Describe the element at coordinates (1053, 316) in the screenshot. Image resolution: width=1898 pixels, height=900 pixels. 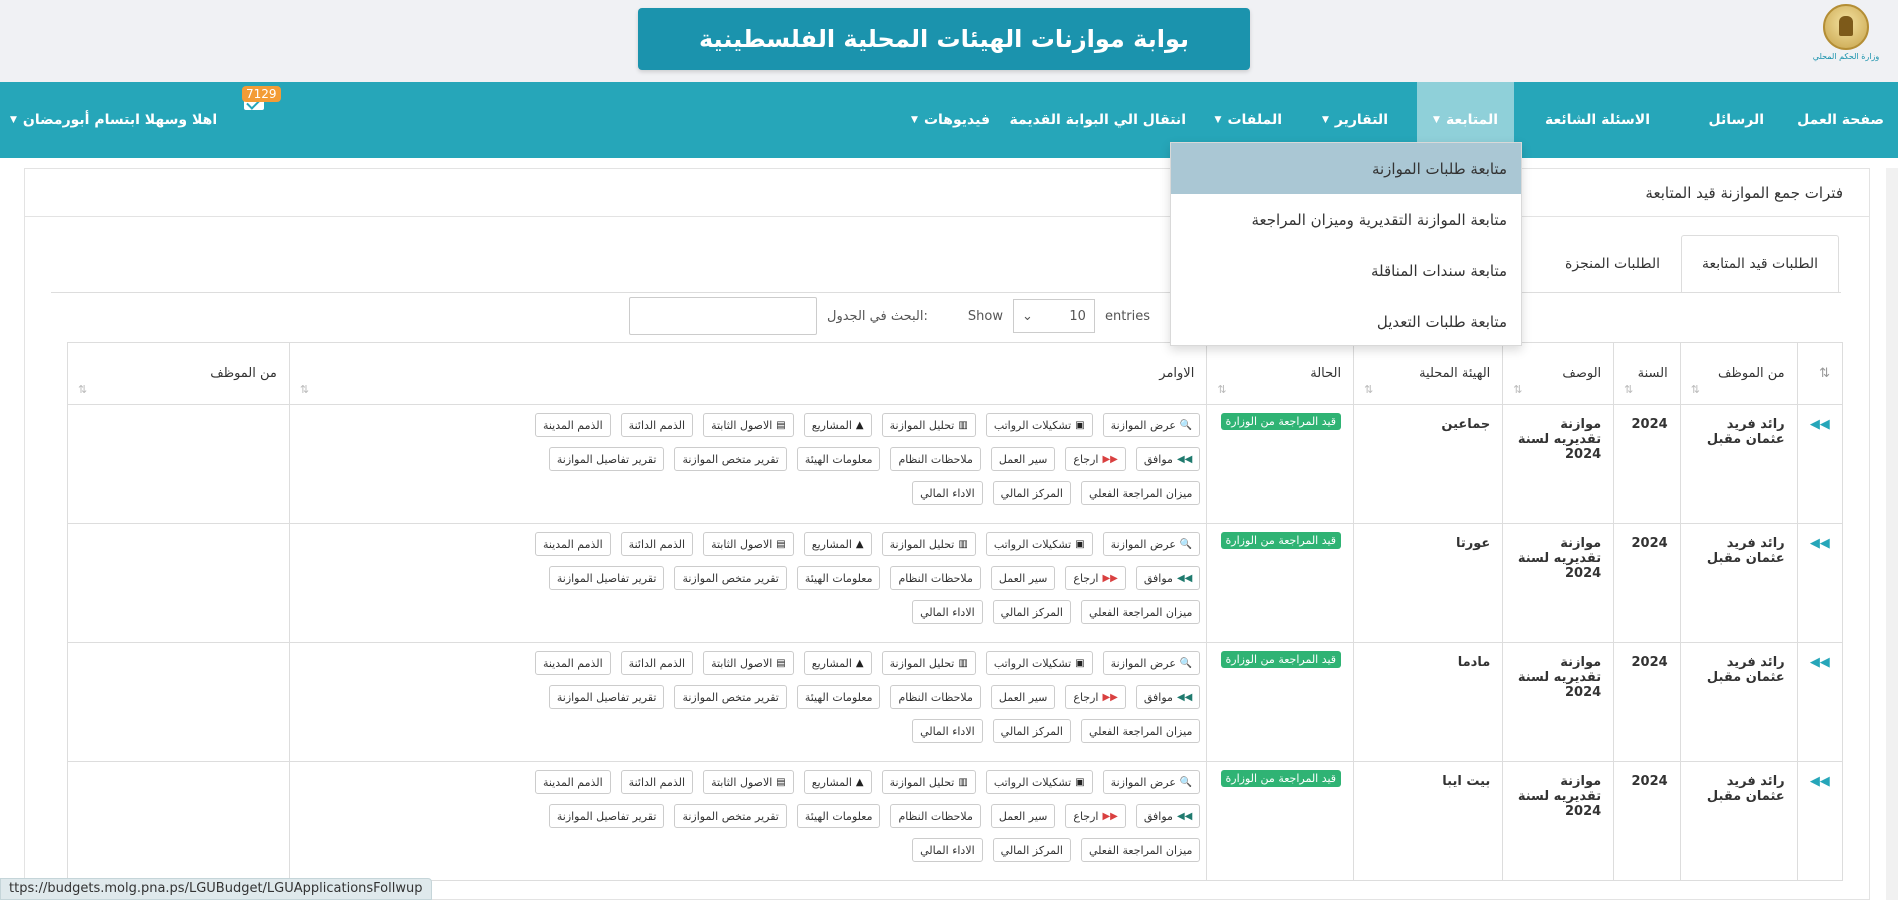
I see `entries-length-select: ⌄ 10` at that location.